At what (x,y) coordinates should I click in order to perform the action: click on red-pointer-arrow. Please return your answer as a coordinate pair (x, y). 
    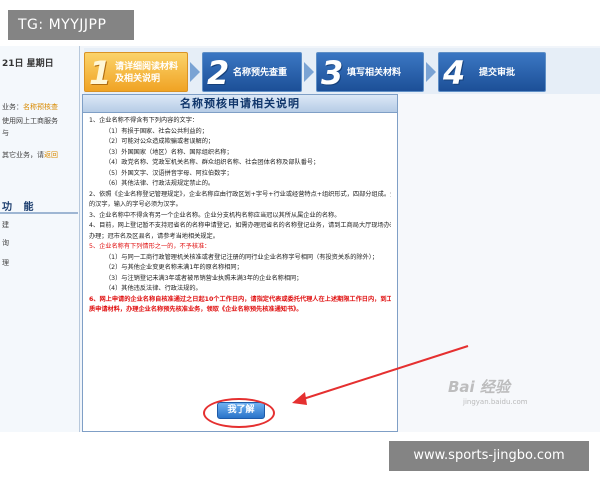
    Looking at the image, I should click on (380, 375).